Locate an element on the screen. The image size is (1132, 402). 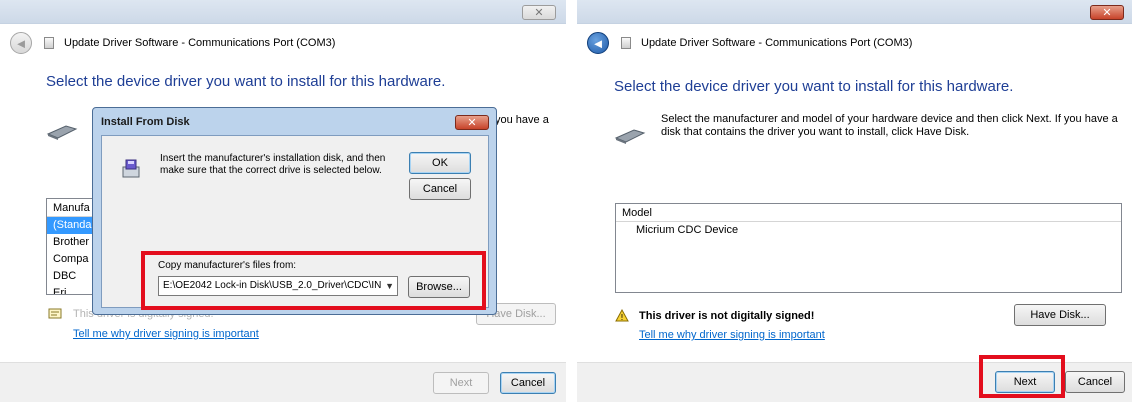
left-instruction-partial: you have a is located at coordinates (522, 120).